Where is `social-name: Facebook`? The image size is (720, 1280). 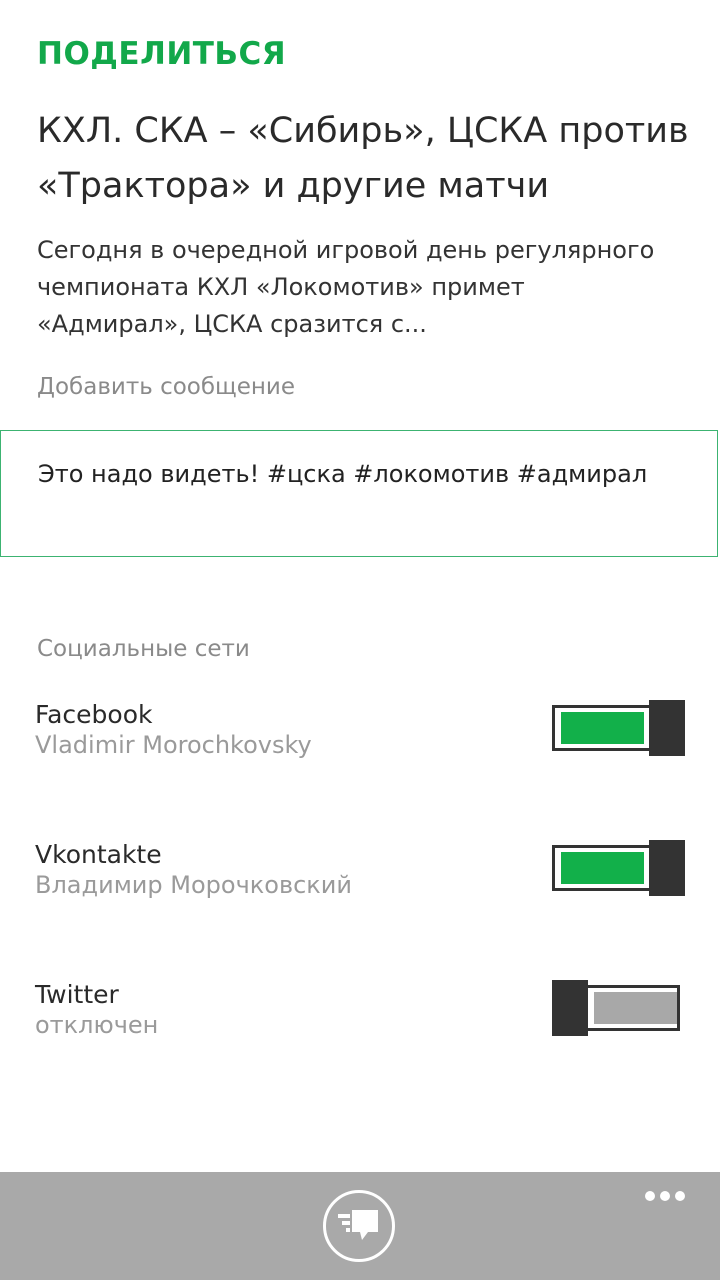 social-name: Facebook is located at coordinates (94, 714).